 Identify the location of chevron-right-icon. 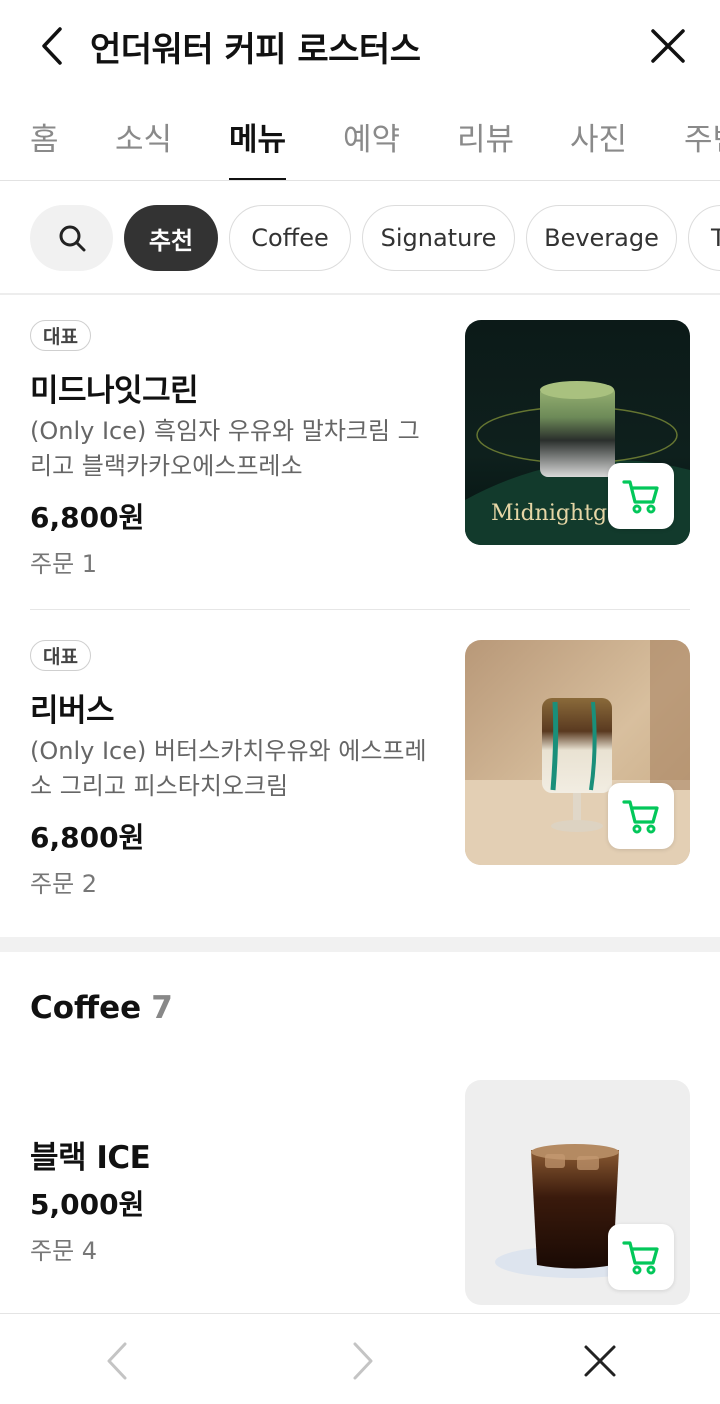
(363, 1361).